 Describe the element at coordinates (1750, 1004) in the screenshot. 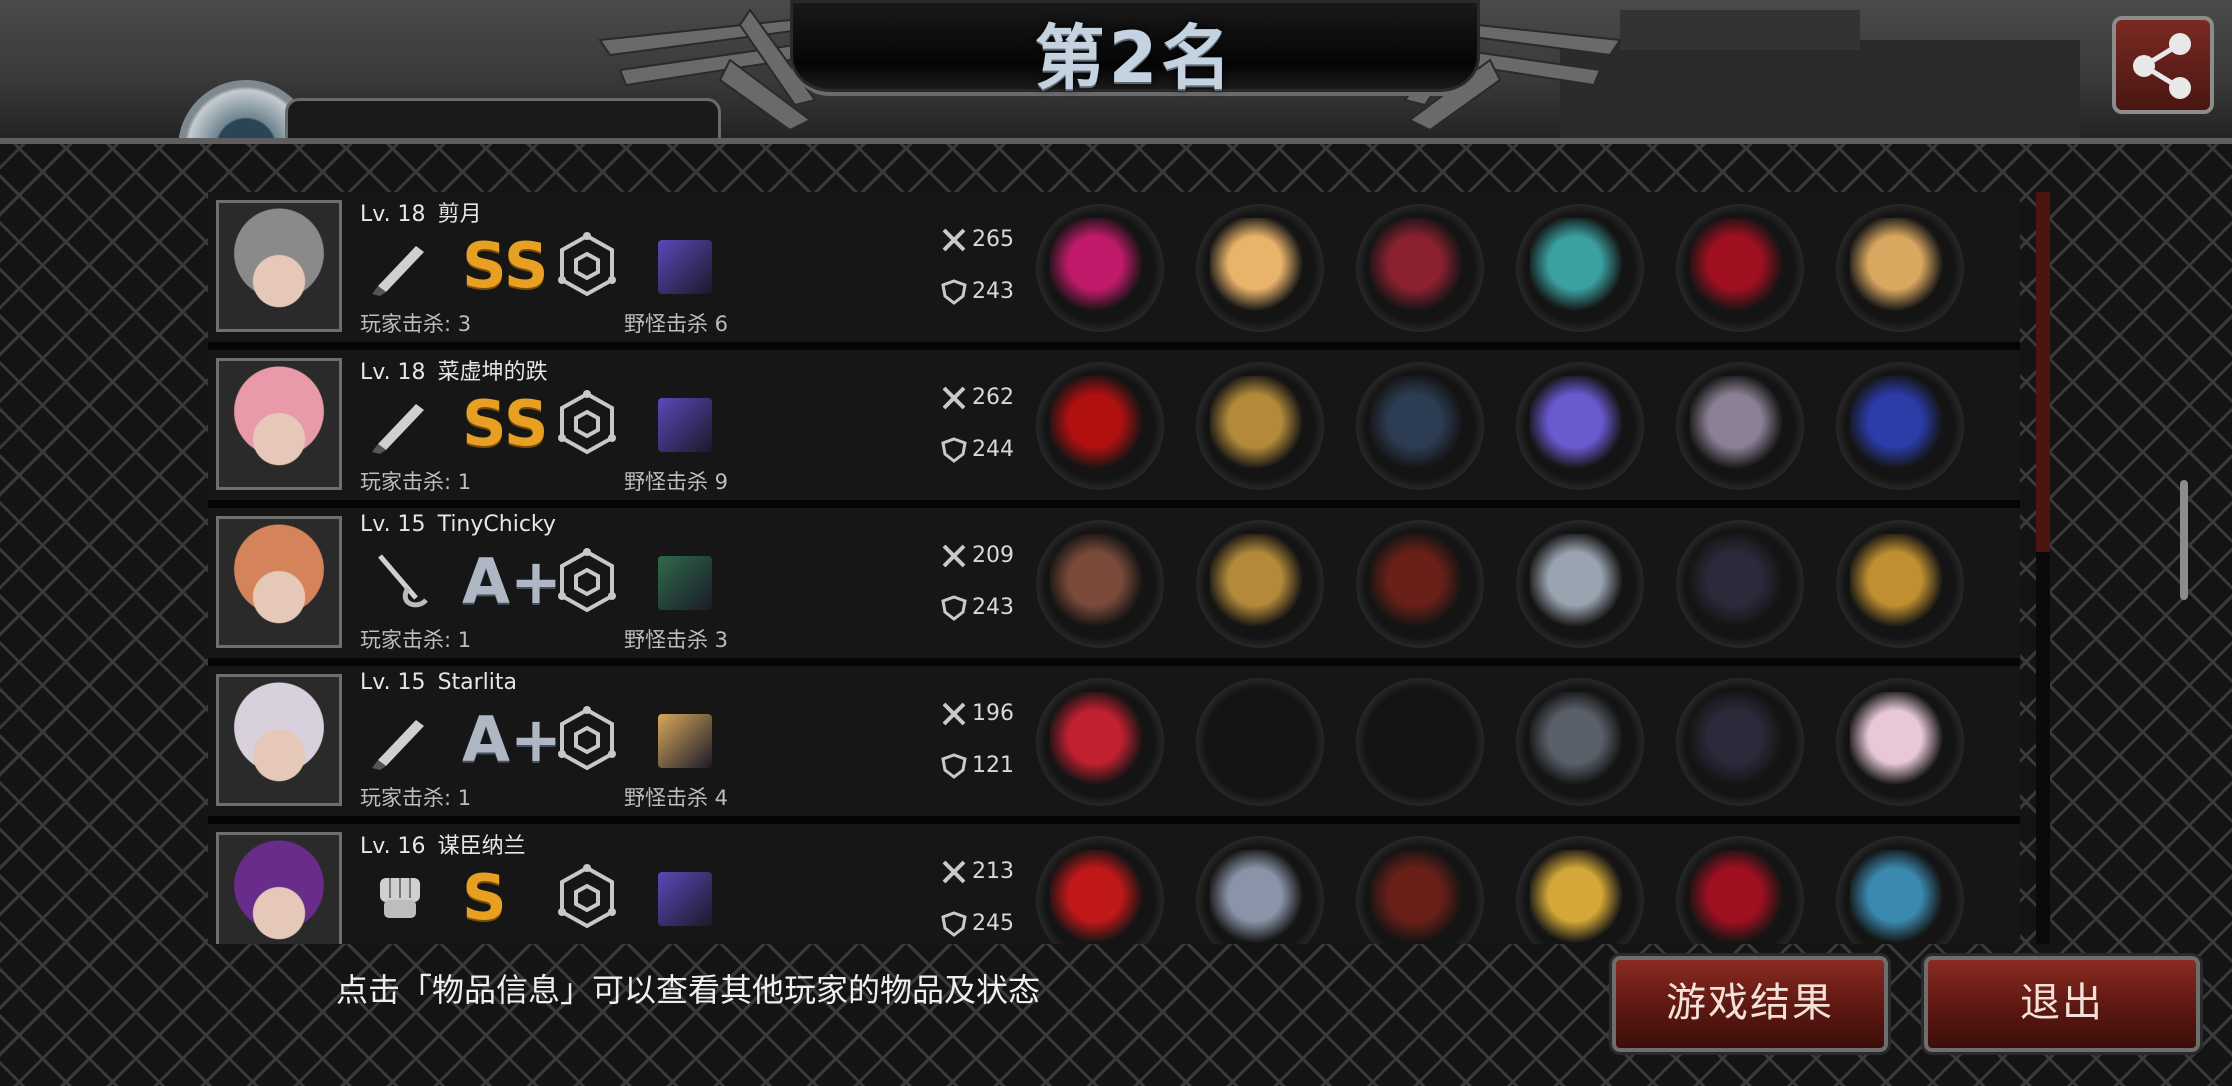

I see `game-result-button: 游戏结果` at that location.